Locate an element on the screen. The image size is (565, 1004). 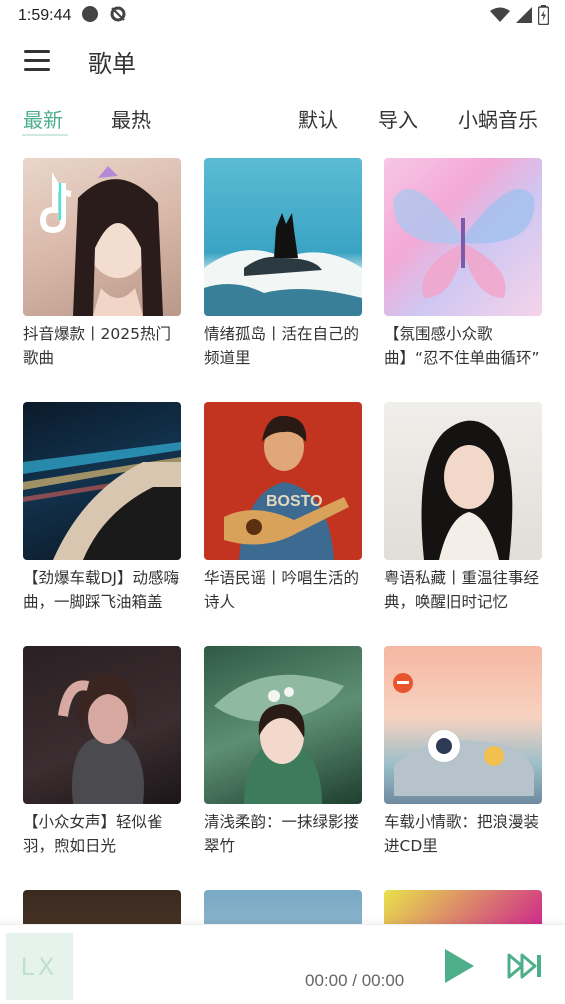
playlist-card: BOSTO 华语民谣丨吟唱生活的诗人 is located at coordinates (283, 508).